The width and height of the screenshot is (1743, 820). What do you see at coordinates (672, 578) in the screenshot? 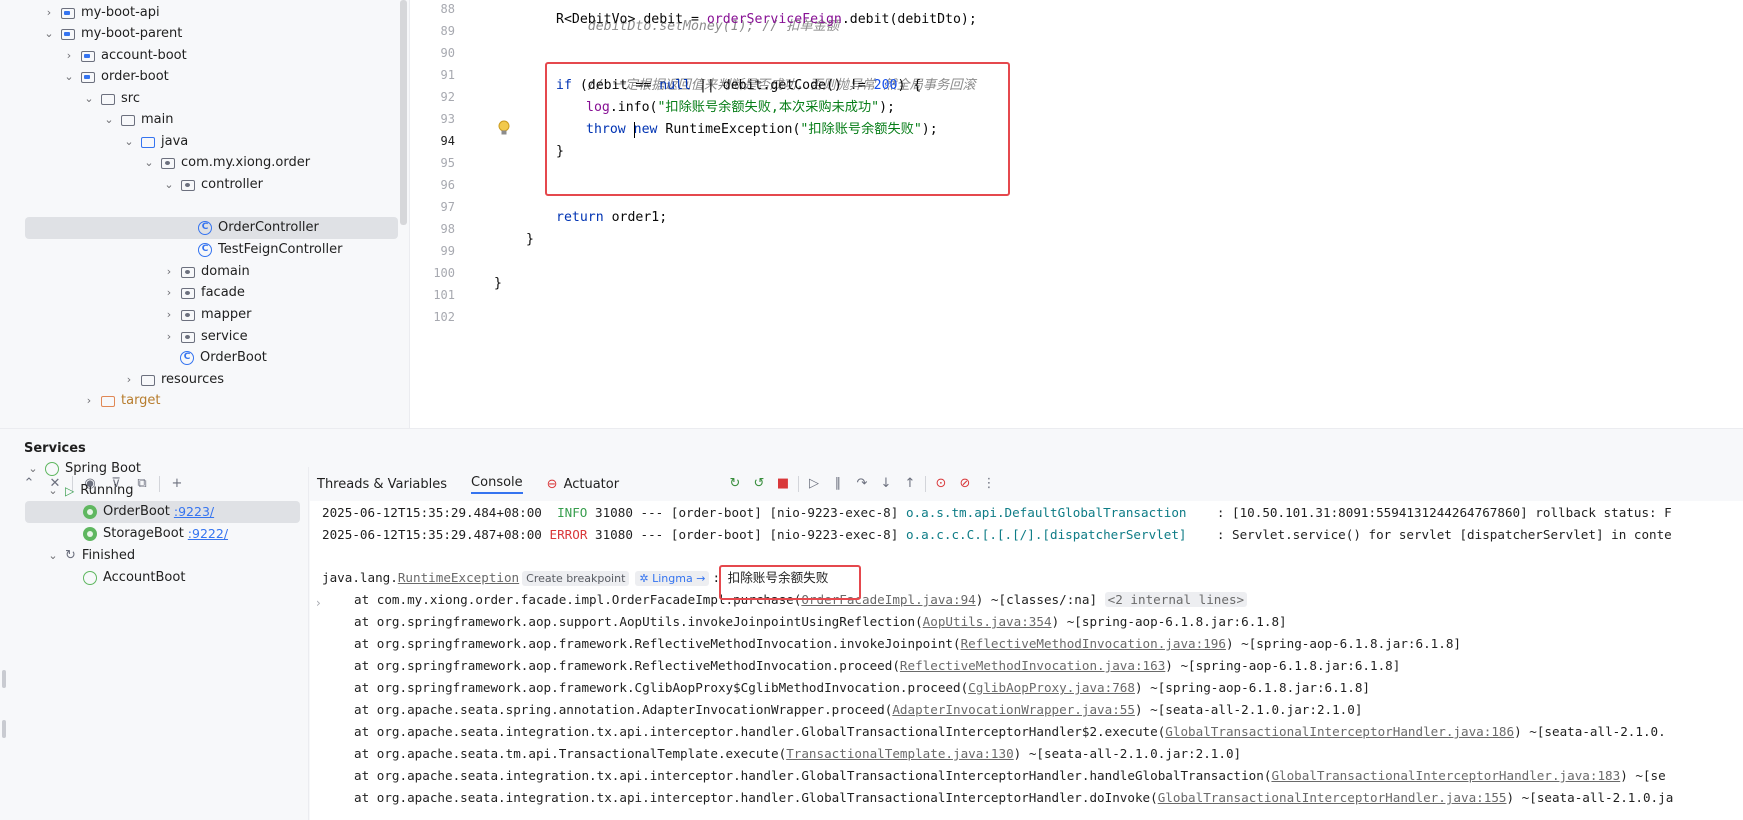
I see `lingma-hint: ✲ Lingma →` at bounding box center [672, 578].